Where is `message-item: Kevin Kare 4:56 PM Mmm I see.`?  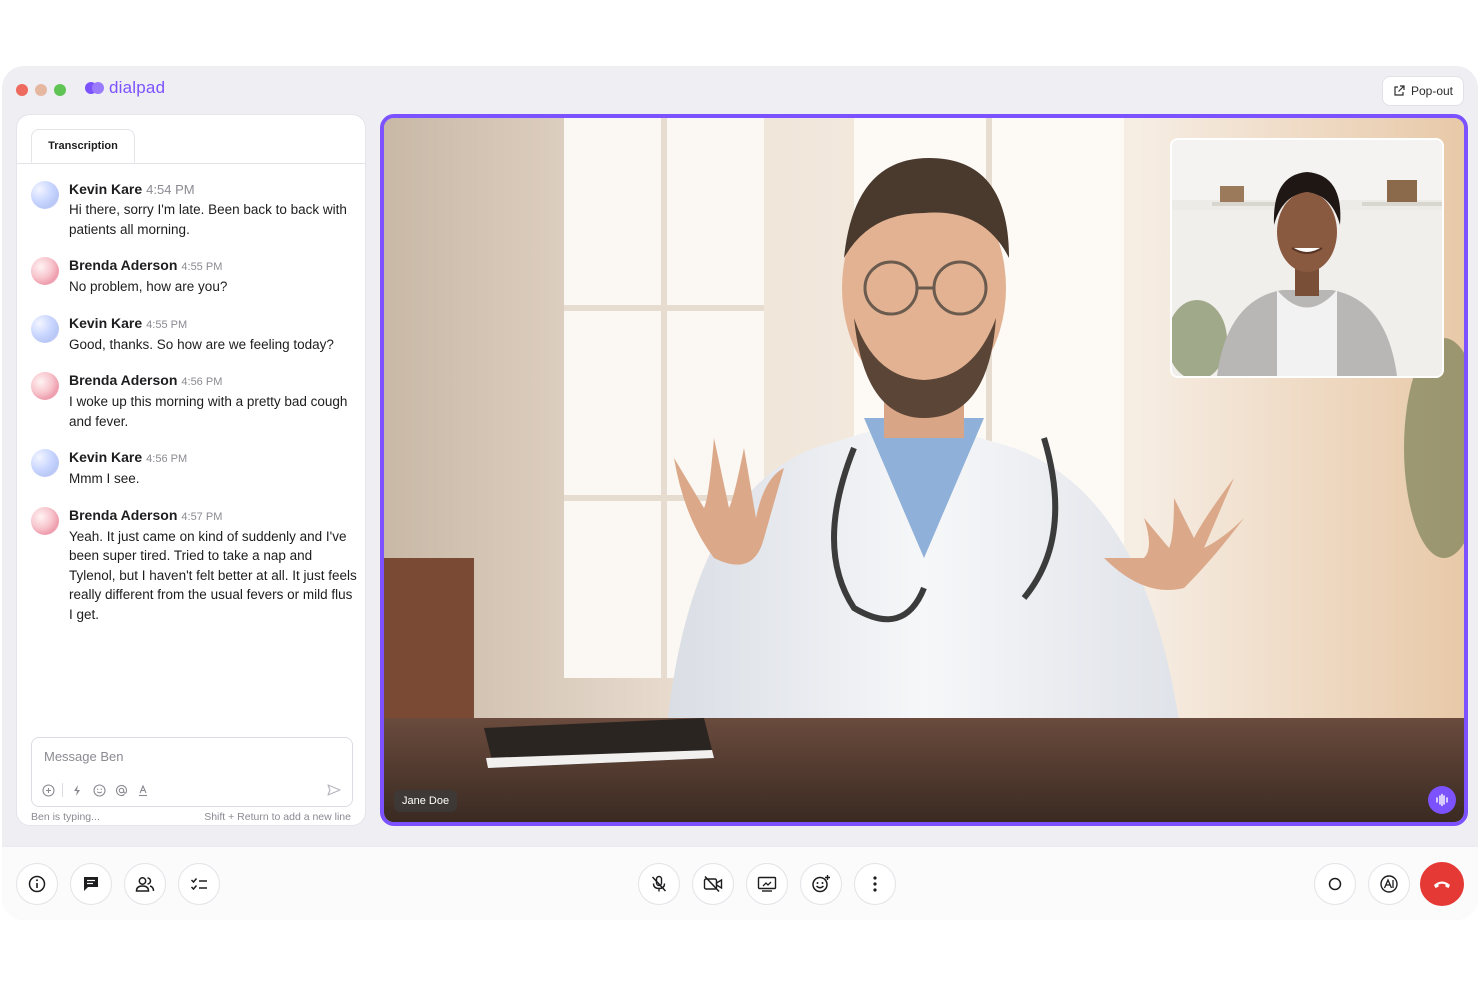
message-item: Kevin Kare 4:56 PM Mmm I see. is located at coordinates (194, 468).